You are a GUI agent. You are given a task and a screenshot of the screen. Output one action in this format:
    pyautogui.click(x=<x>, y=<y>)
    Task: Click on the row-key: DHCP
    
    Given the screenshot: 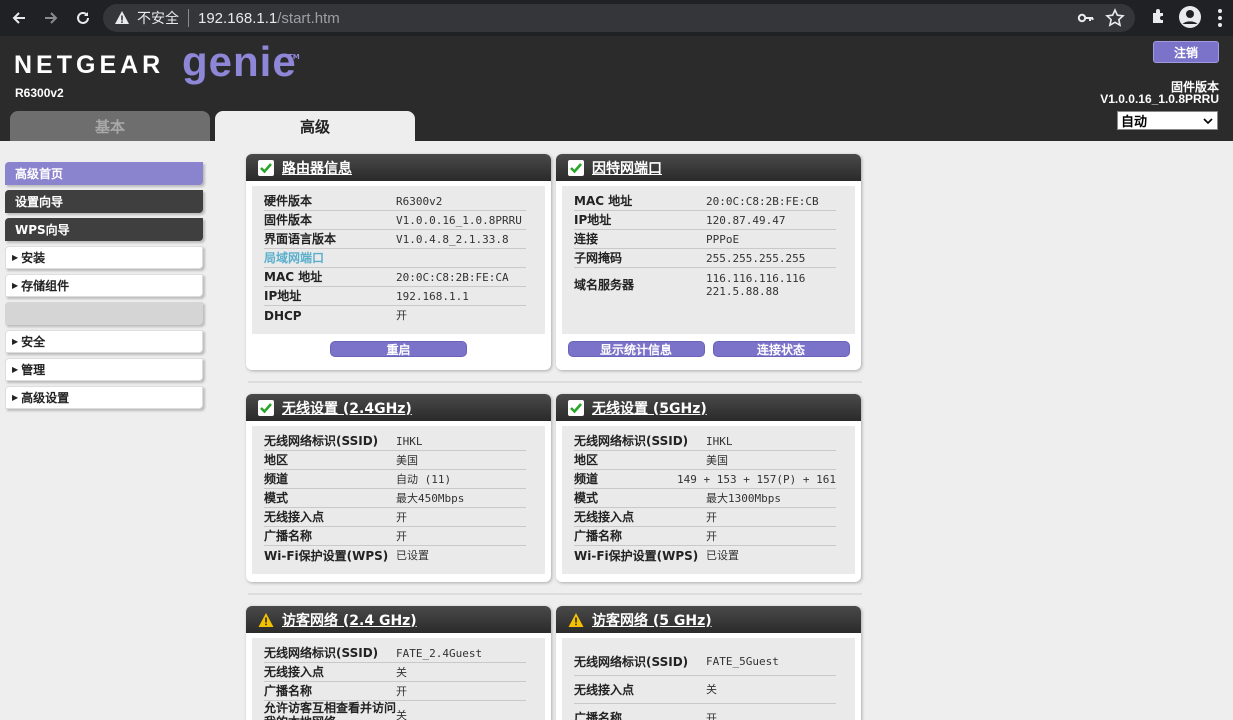 What is the action you would take?
    pyautogui.click(x=283, y=315)
    